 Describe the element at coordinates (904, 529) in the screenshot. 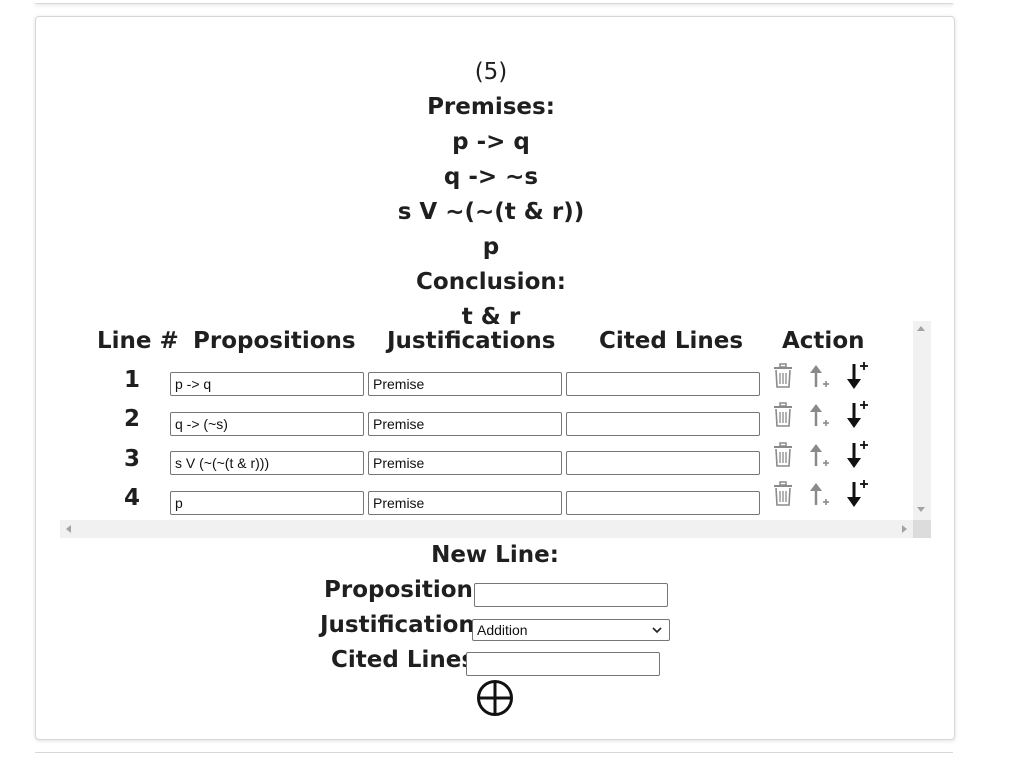

I see `scroll-right-arrow-icon` at that location.